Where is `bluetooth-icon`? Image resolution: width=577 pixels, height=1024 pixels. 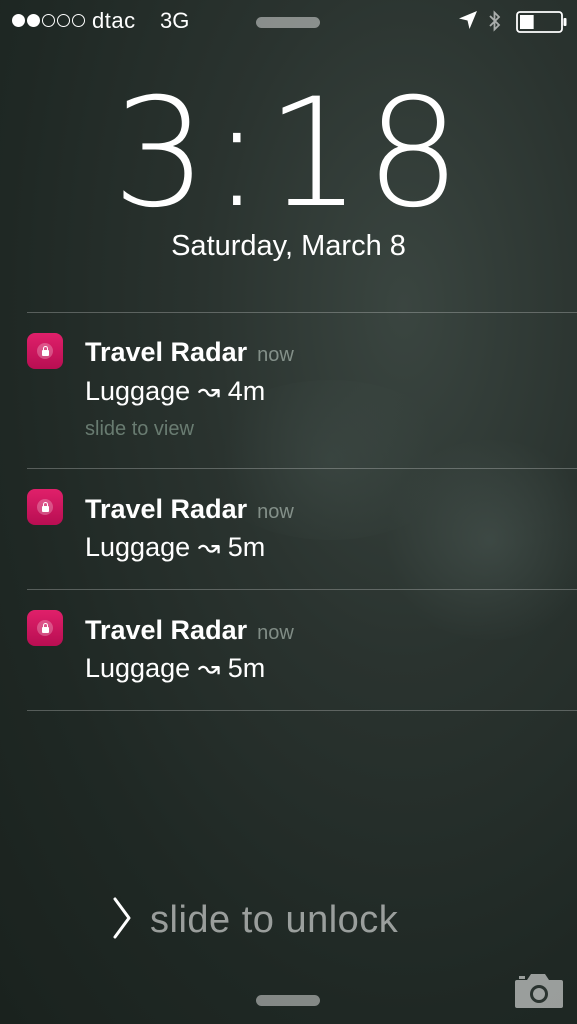 bluetooth-icon is located at coordinates (495, 23).